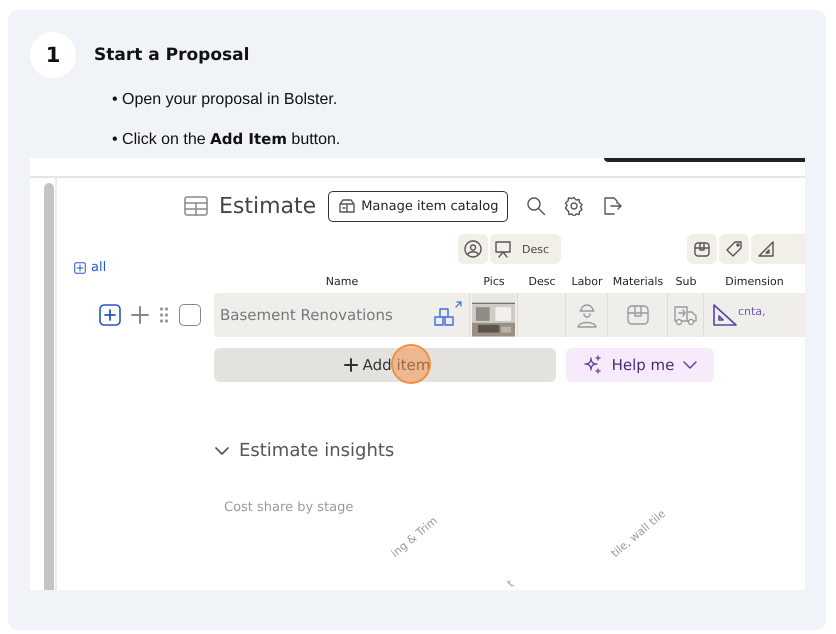 This screenshot has width=836, height=634. I want to click on add-item-button: Add item, so click(385, 365).